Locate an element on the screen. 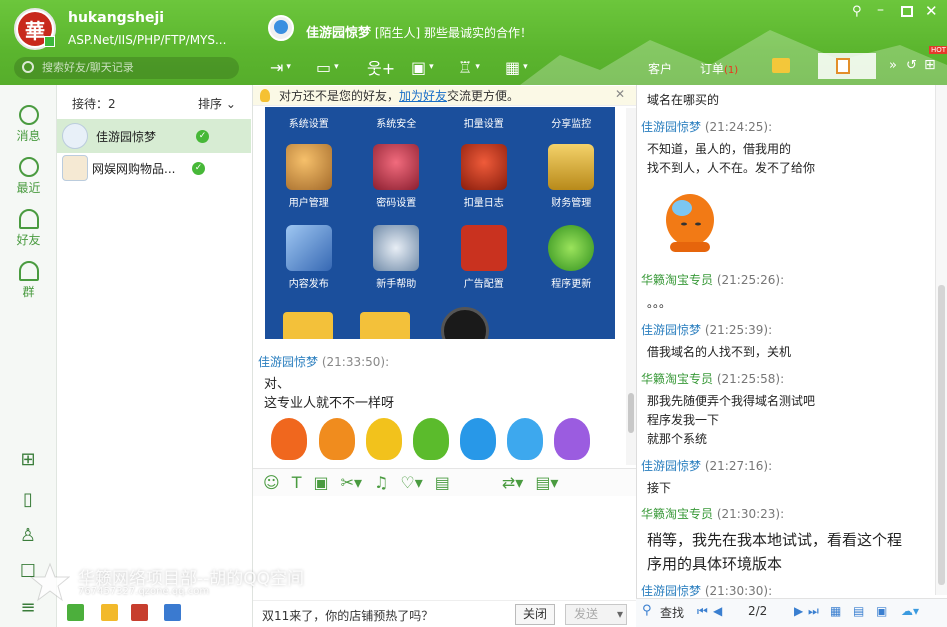 The image size is (947, 627). chevron-down-icon: ⌄ is located at coordinates (230, 104).